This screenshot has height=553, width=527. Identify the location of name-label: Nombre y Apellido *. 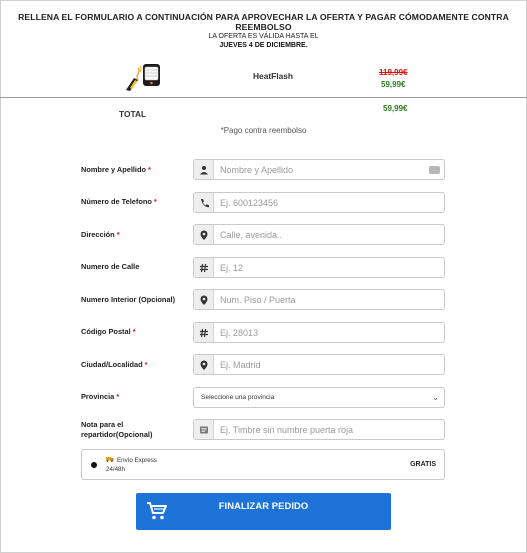
(116, 169).